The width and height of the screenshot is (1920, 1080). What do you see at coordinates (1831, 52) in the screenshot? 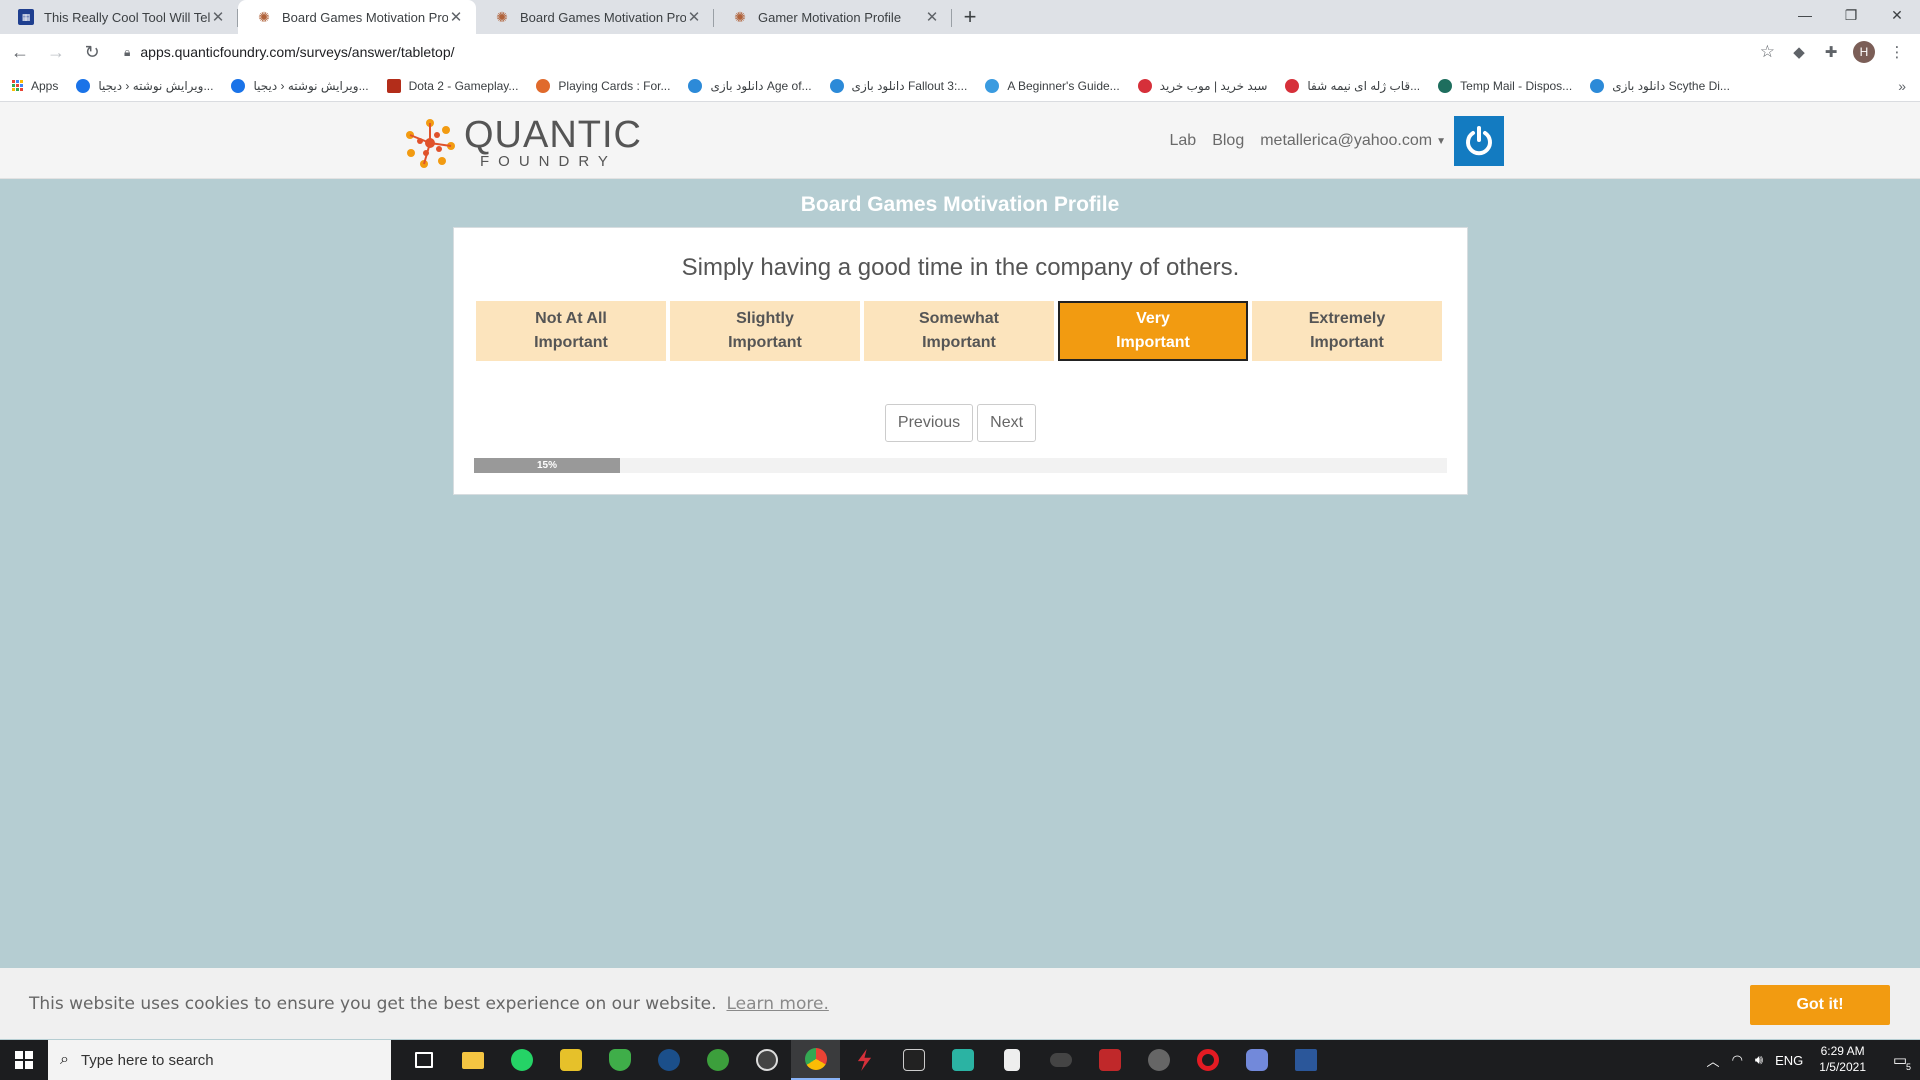
I see `puzzle-extensions-icon: ✚` at bounding box center [1831, 52].